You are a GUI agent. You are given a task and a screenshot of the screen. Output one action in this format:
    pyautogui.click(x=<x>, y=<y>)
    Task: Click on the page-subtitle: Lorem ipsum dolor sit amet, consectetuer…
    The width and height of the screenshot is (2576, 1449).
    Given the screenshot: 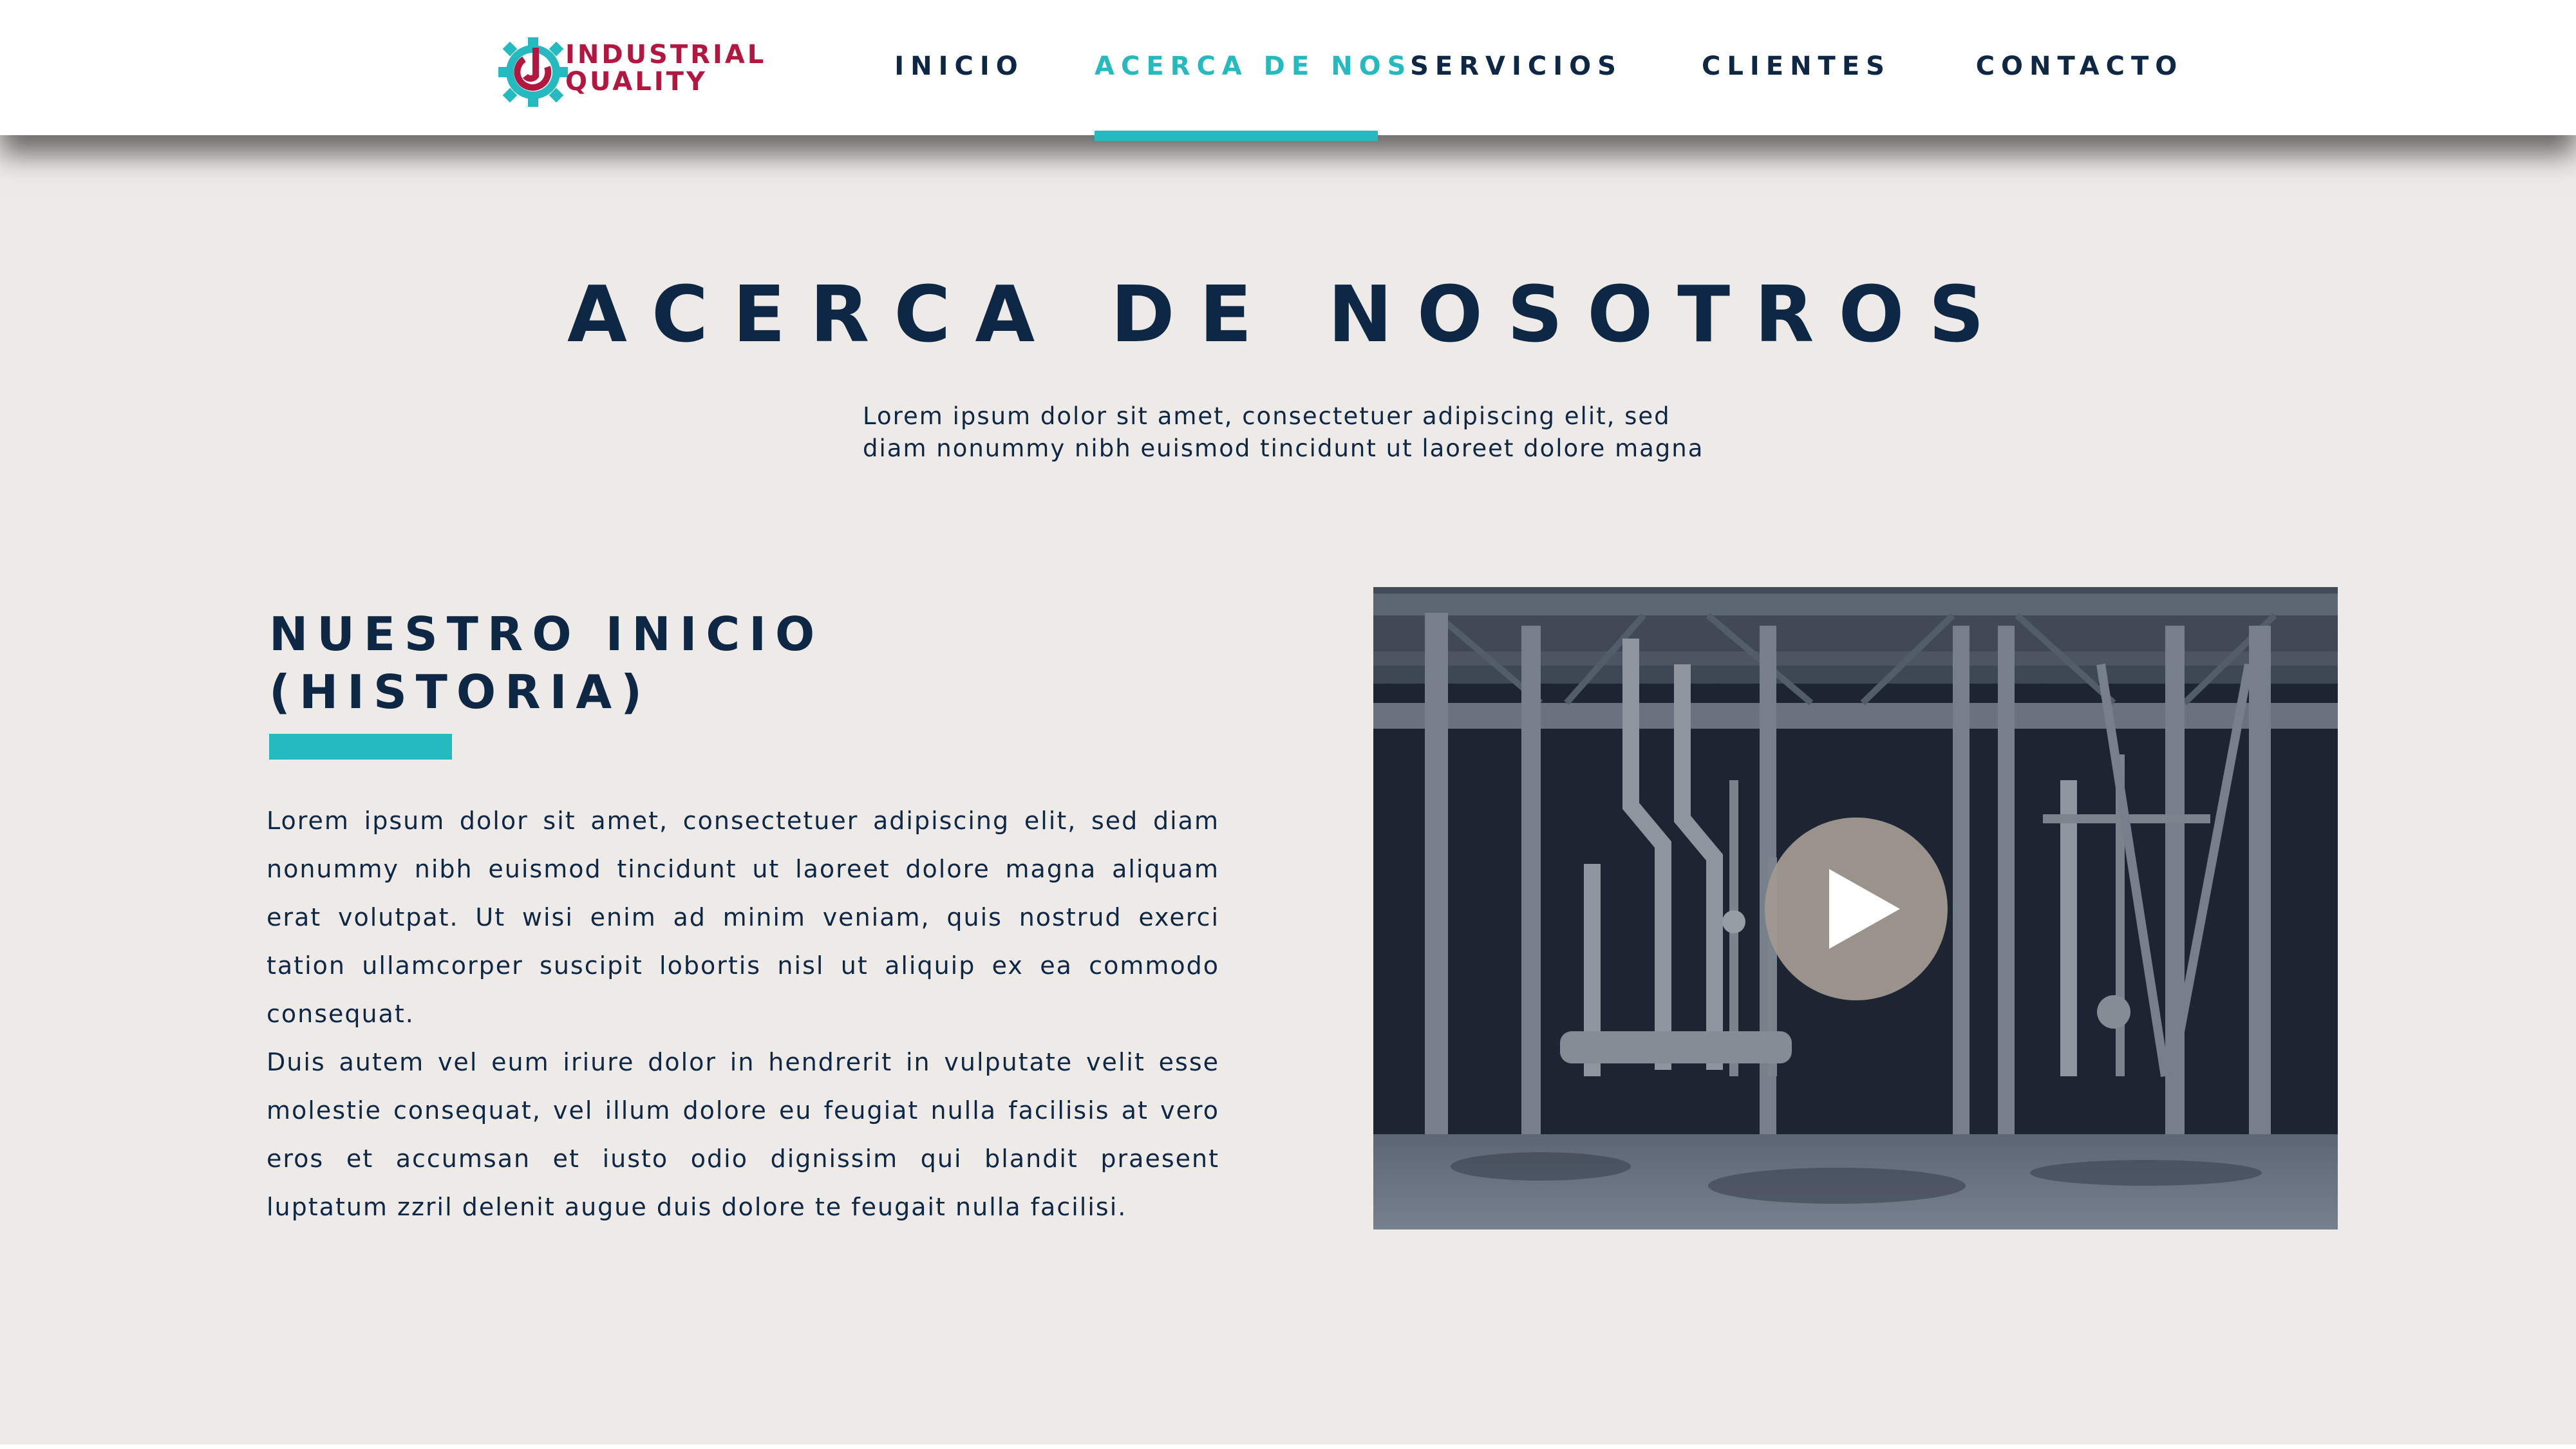 What is the action you would take?
    pyautogui.click(x=1294, y=432)
    